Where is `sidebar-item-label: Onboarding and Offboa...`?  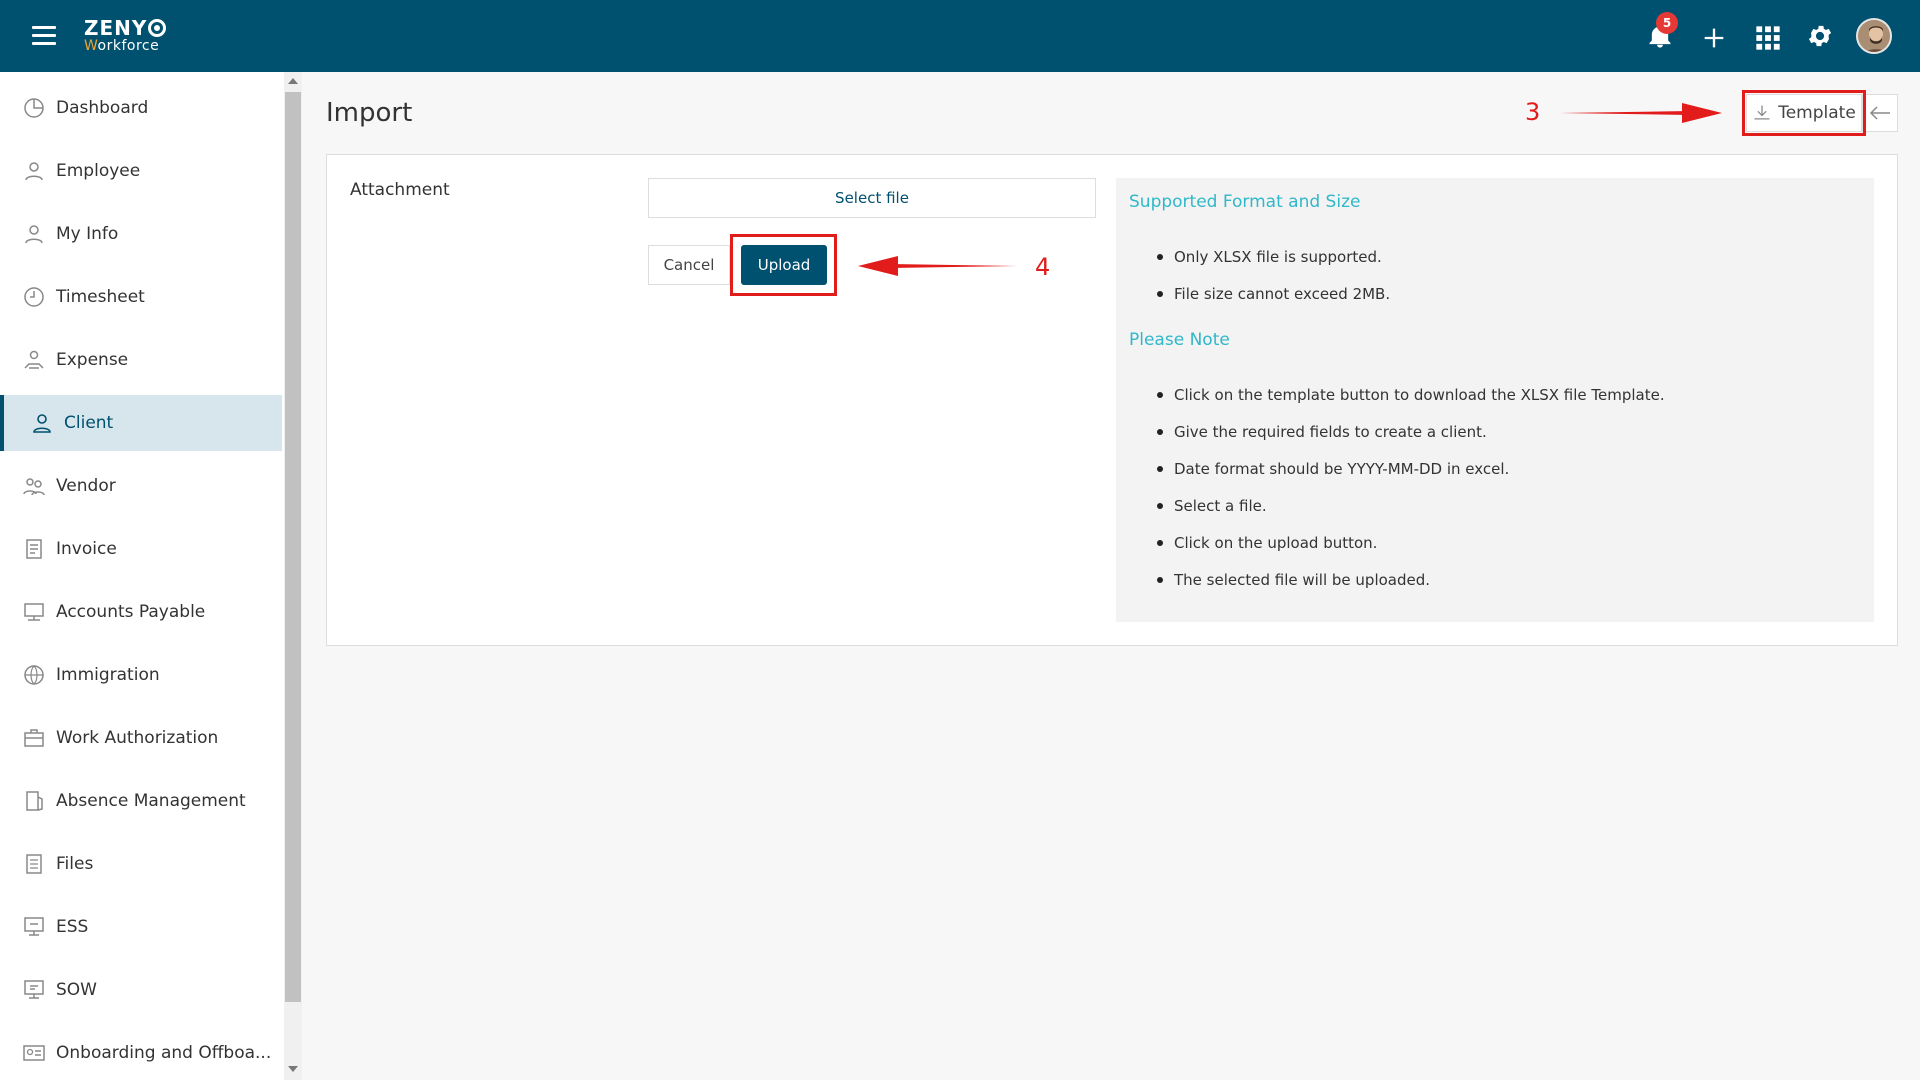 sidebar-item-label: Onboarding and Offboa... is located at coordinates (164, 1053).